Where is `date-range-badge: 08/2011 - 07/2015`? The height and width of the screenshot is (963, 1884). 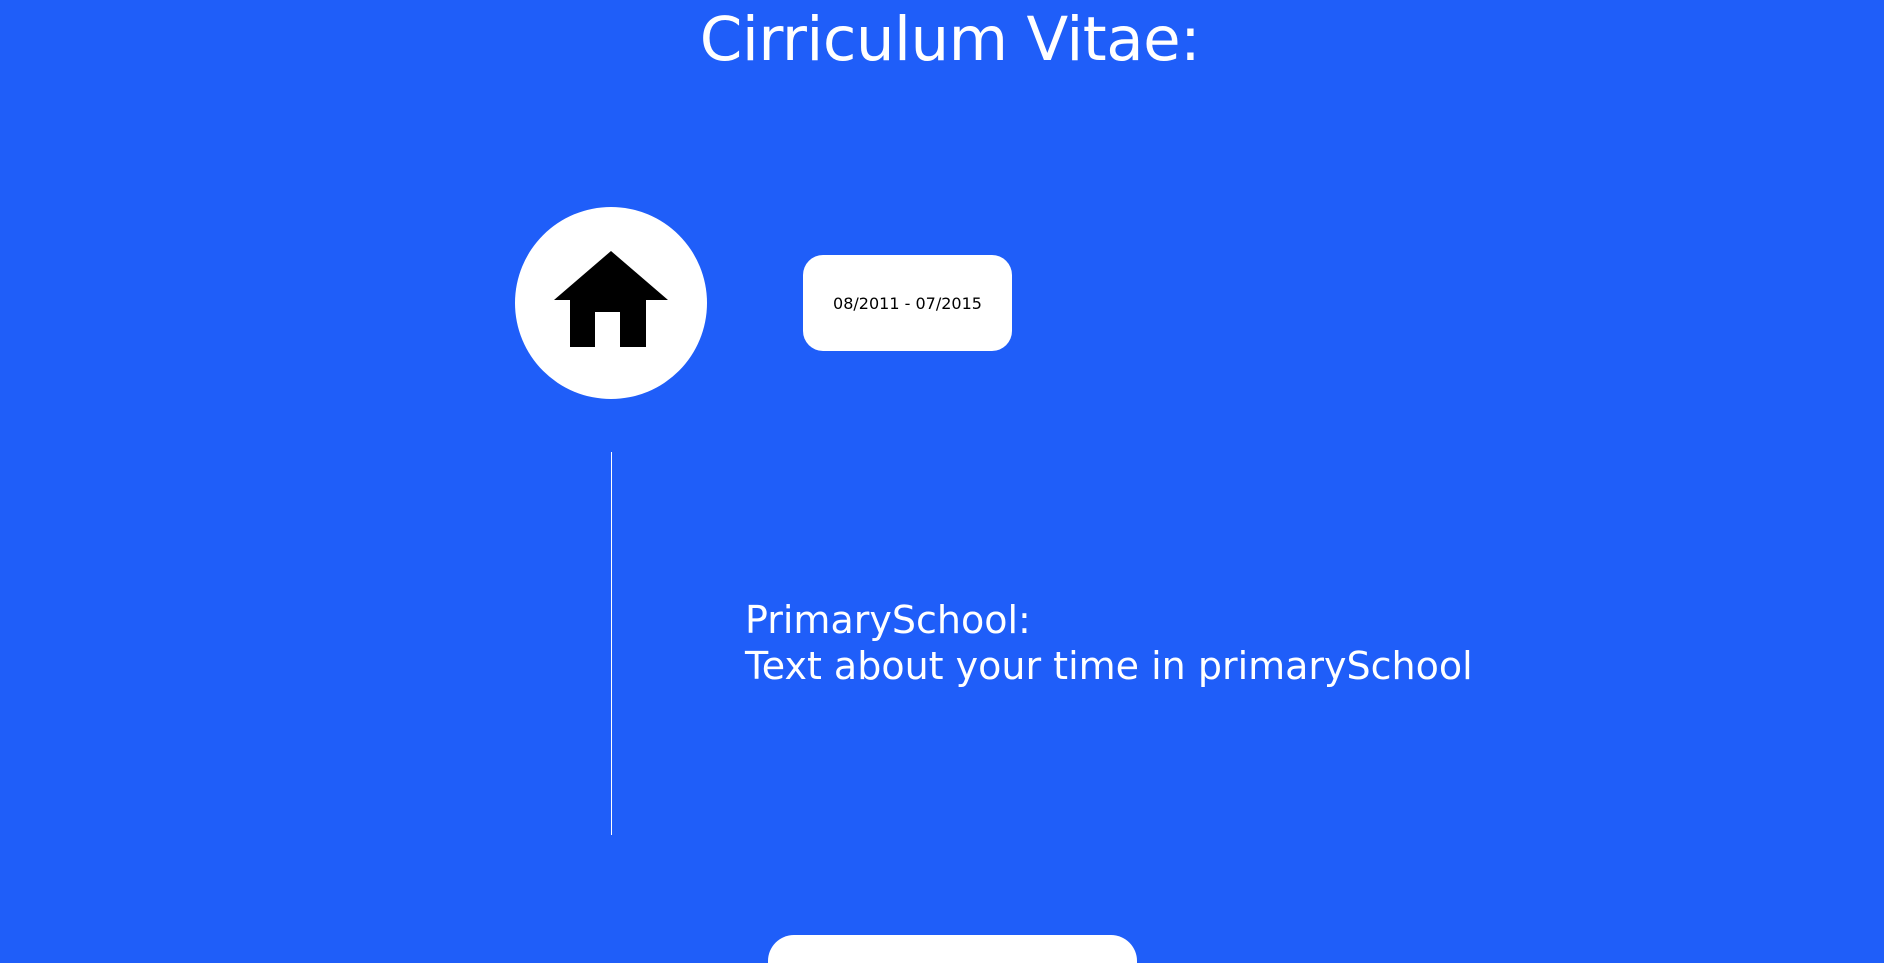 date-range-badge: 08/2011 - 07/2015 is located at coordinates (907, 303).